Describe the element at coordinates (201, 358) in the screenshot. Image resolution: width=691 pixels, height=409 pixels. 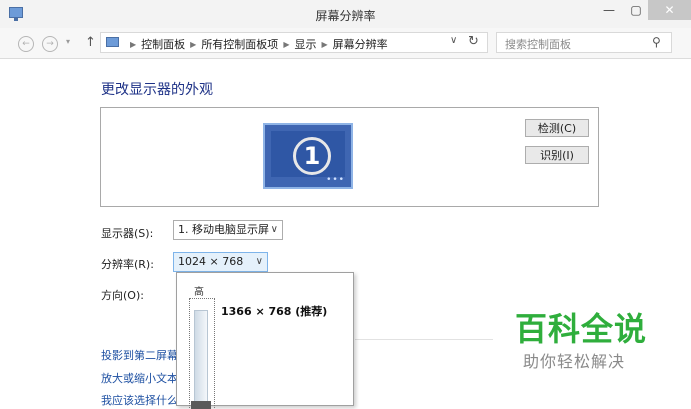
I see `resolution-slider-track` at that location.